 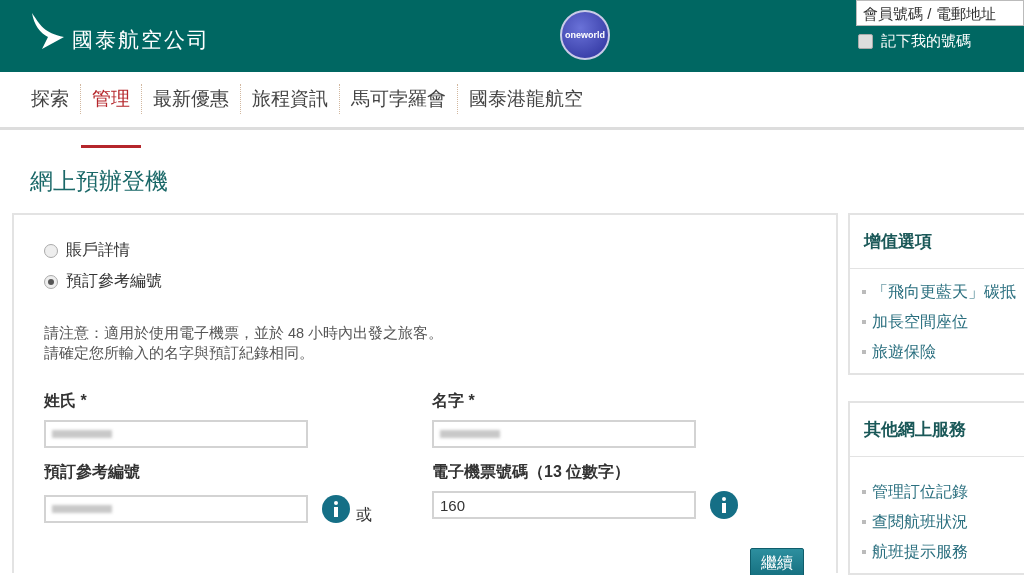 What do you see at coordinates (50, 99) in the screenshot?
I see `nav-tab: 探索` at bounding box center [50, 99].